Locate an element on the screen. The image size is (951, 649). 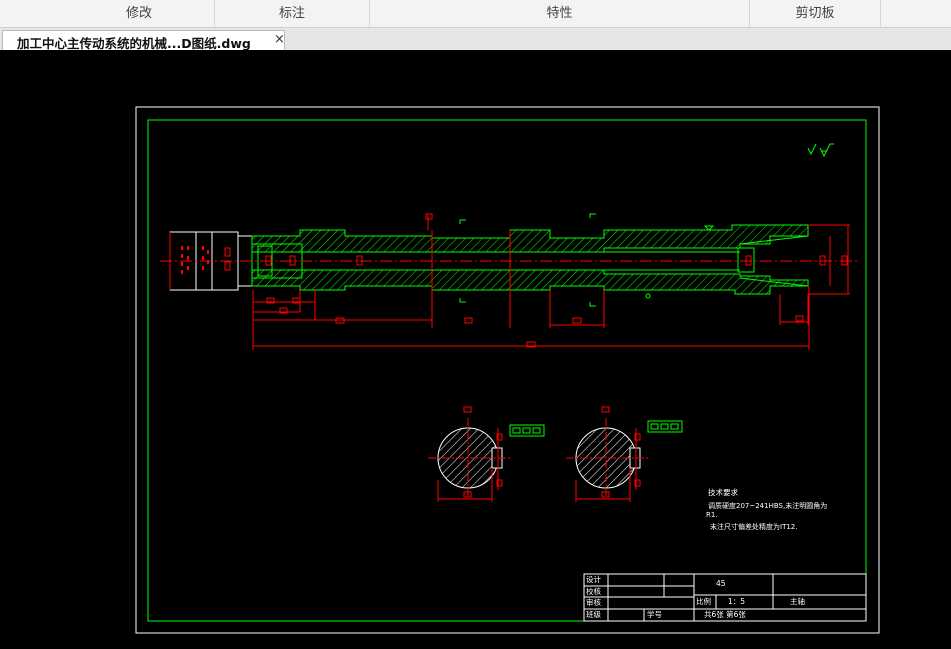
tech-req-line2: R1. is located at coordinates (712, 515).